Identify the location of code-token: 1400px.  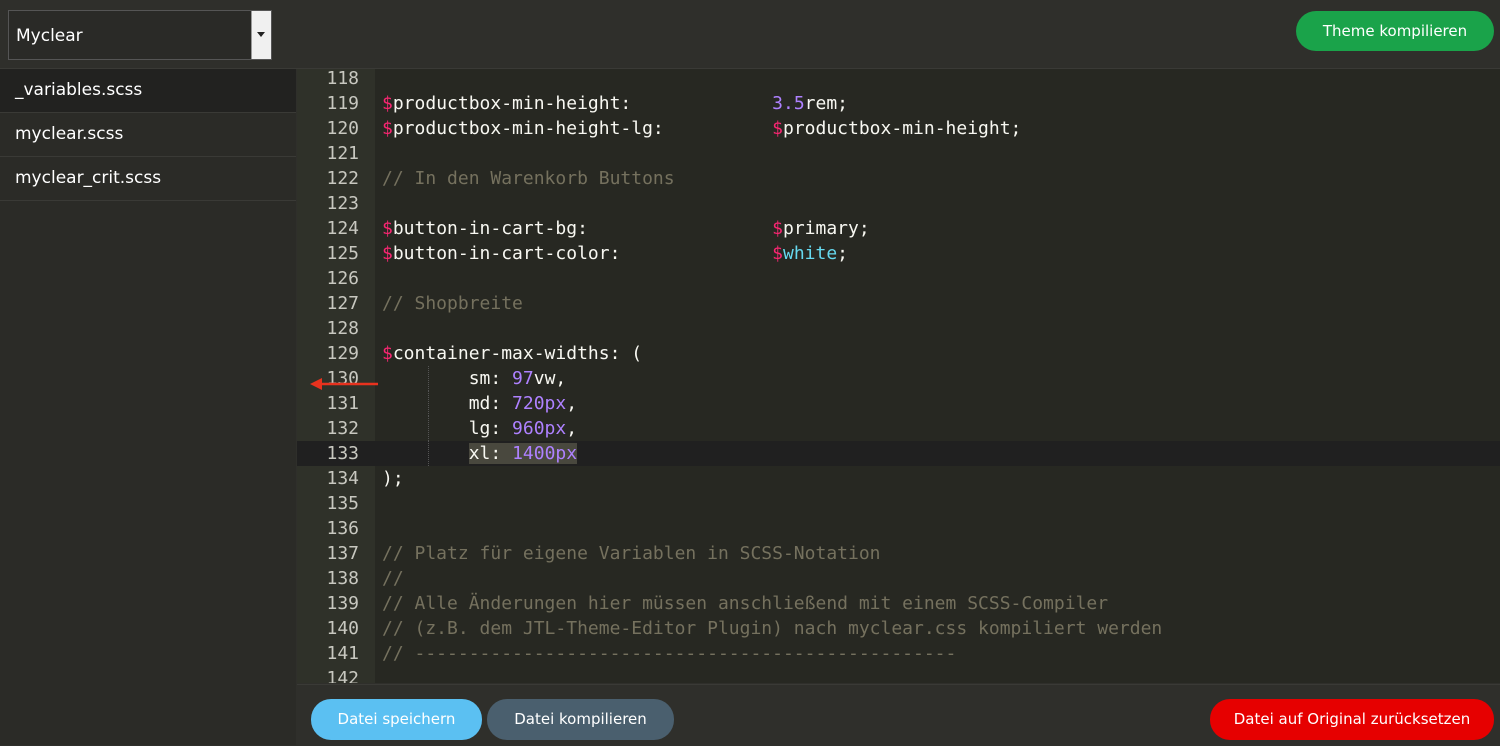
(545, 453).